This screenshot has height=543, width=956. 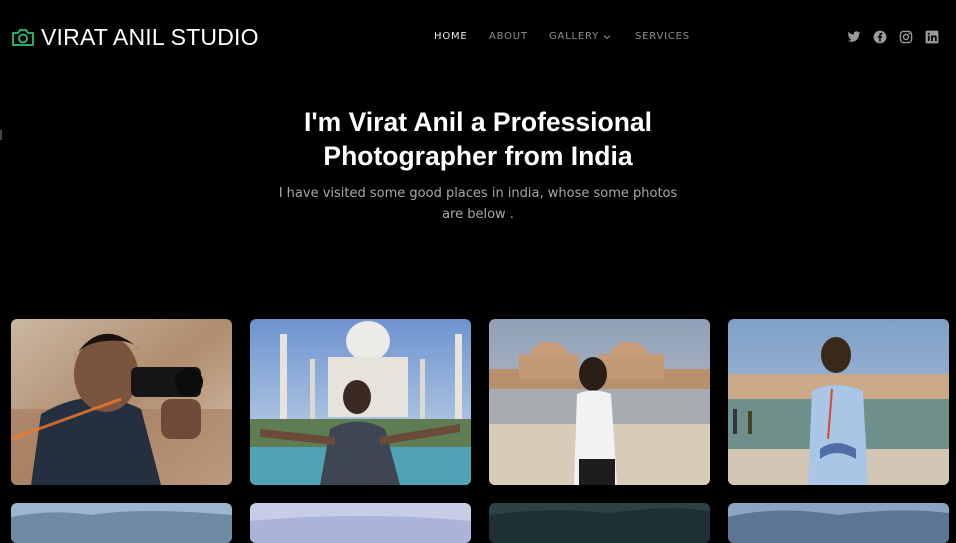 I want to click on gallery-photo-mountain-landscape, so click(x=121, y=523).